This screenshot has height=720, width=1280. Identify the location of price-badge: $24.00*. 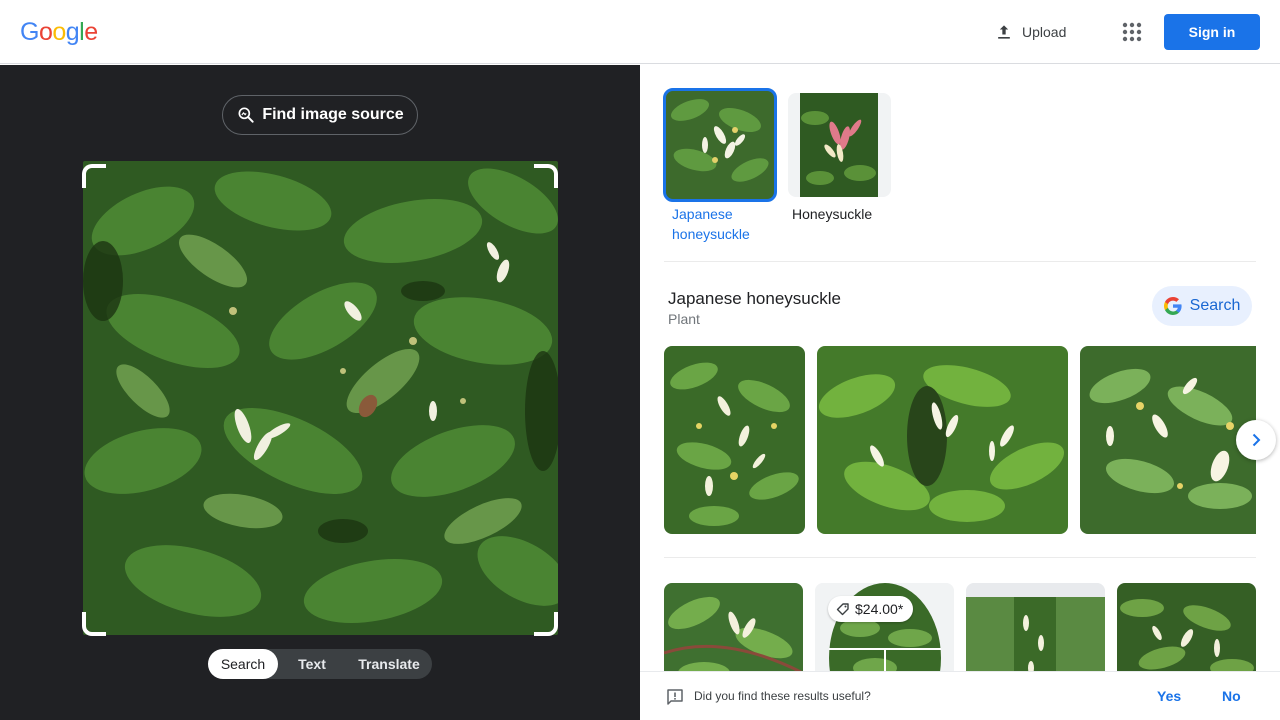
(871, 609).